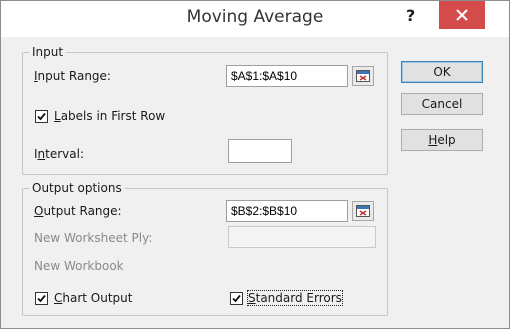 This screenshot has height=329, width=510. I want to click on chart-output-checkbox, so click(41, 298).